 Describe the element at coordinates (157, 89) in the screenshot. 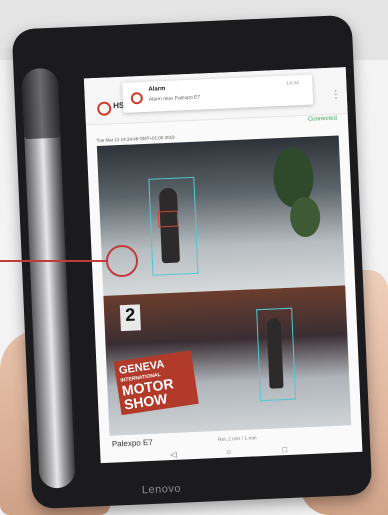

I see `notification-title: Alarm` at that location.